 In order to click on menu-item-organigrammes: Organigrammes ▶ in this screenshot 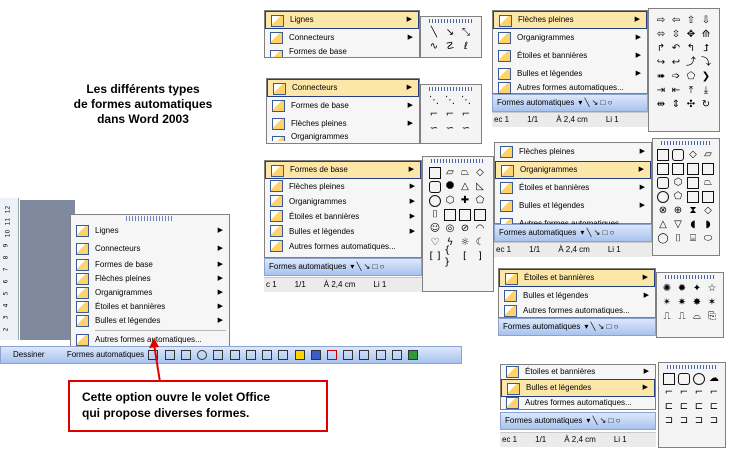, I will do `click(150, 293)`.